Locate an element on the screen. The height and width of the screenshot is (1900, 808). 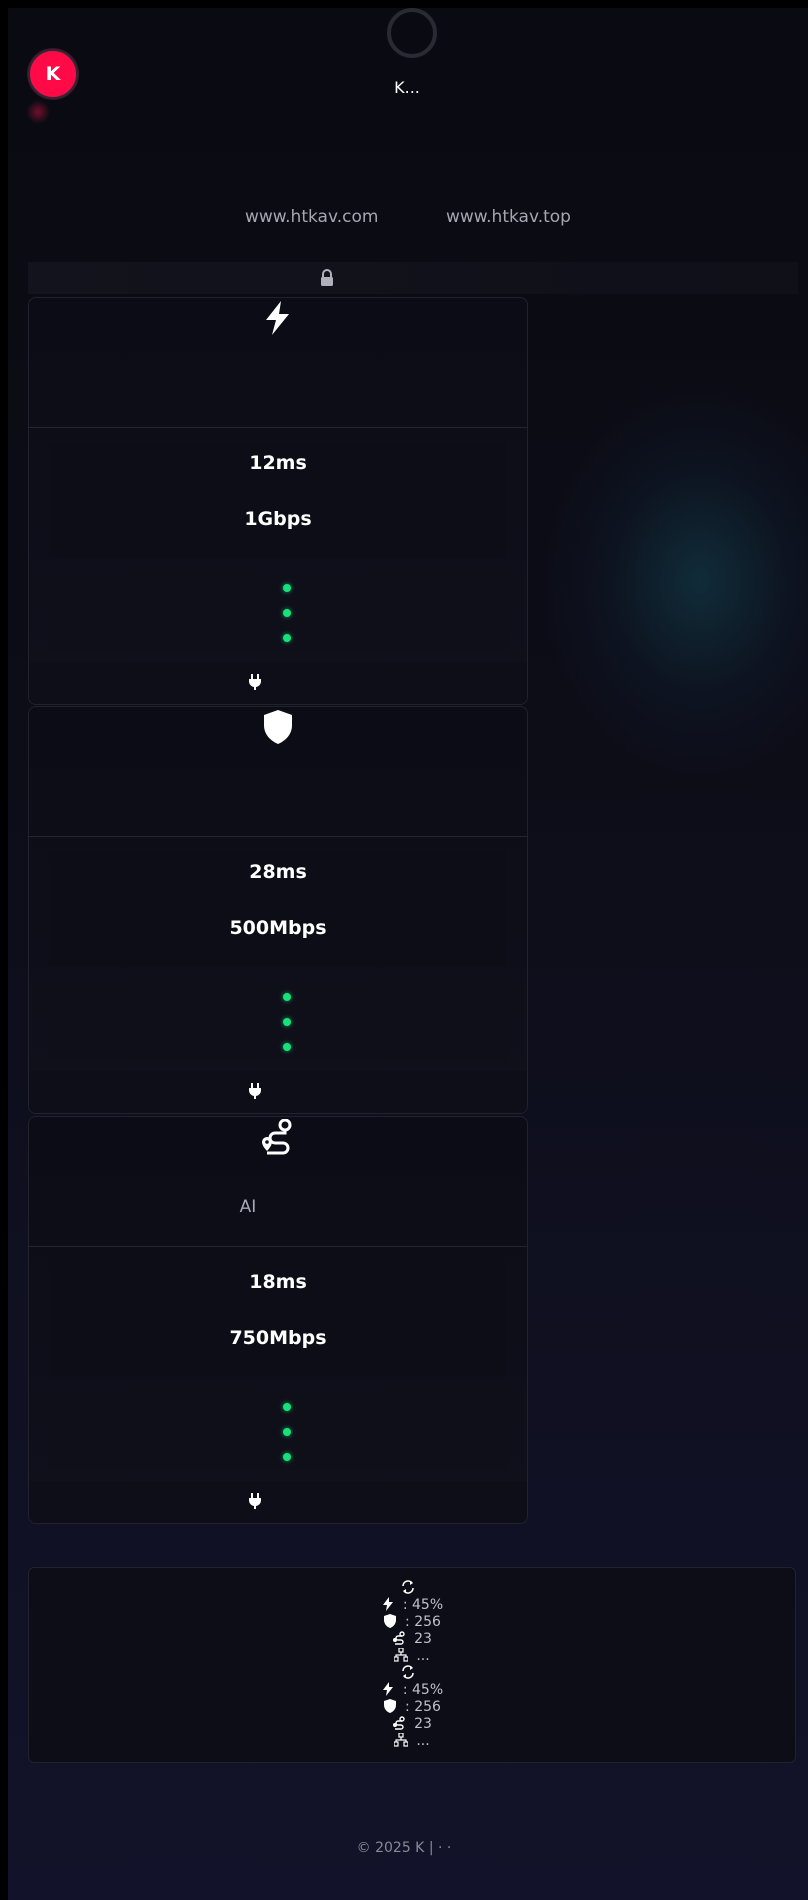
latency-value: 12ms is located at coordinates (278, 463).